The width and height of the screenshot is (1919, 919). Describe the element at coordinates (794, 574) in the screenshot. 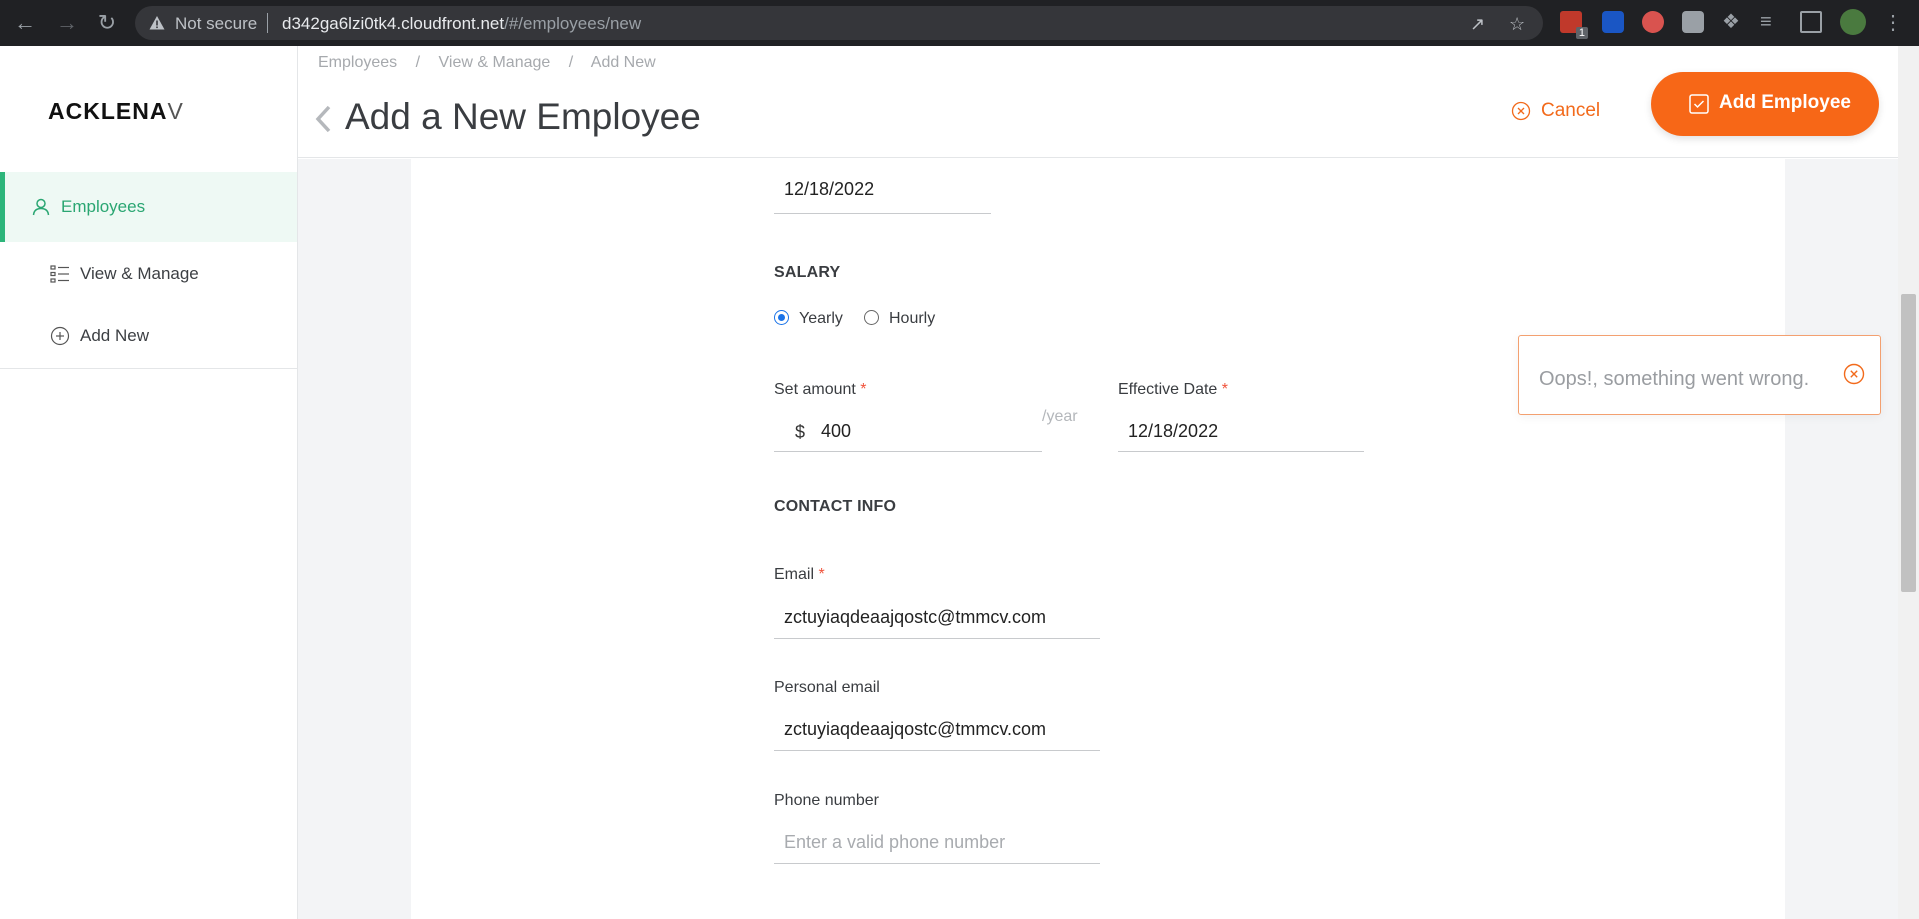

I see `email-label-text: Email` at that location.